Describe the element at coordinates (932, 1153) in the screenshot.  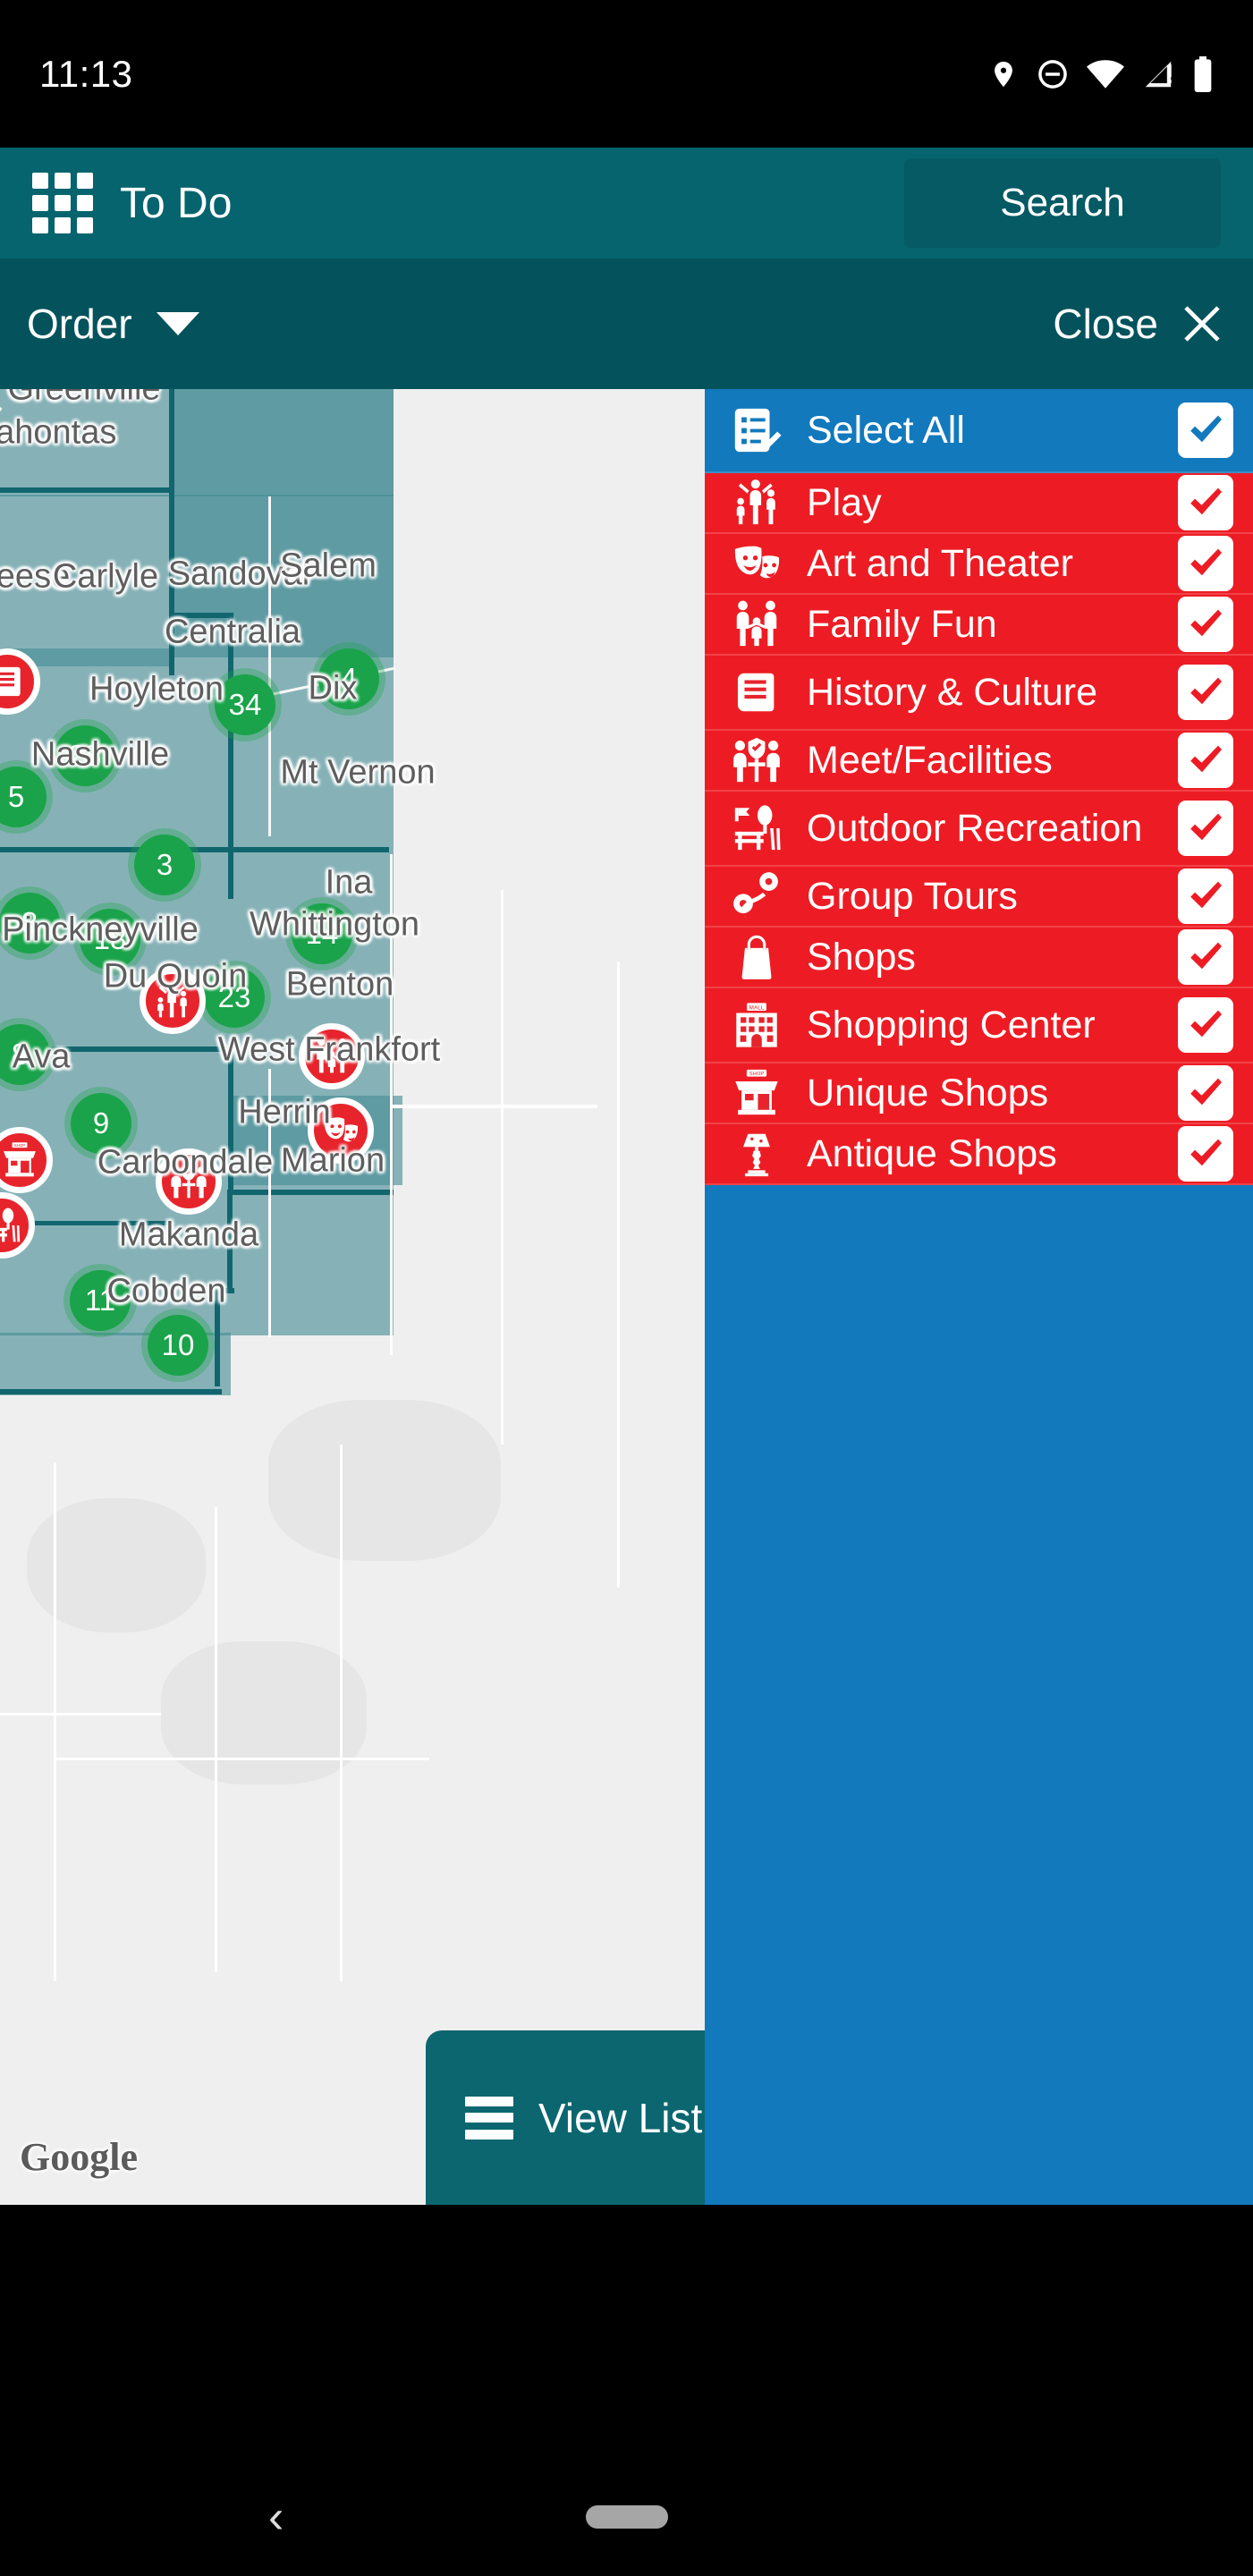
I see `filter-row-label: Antique Shops` at that location.